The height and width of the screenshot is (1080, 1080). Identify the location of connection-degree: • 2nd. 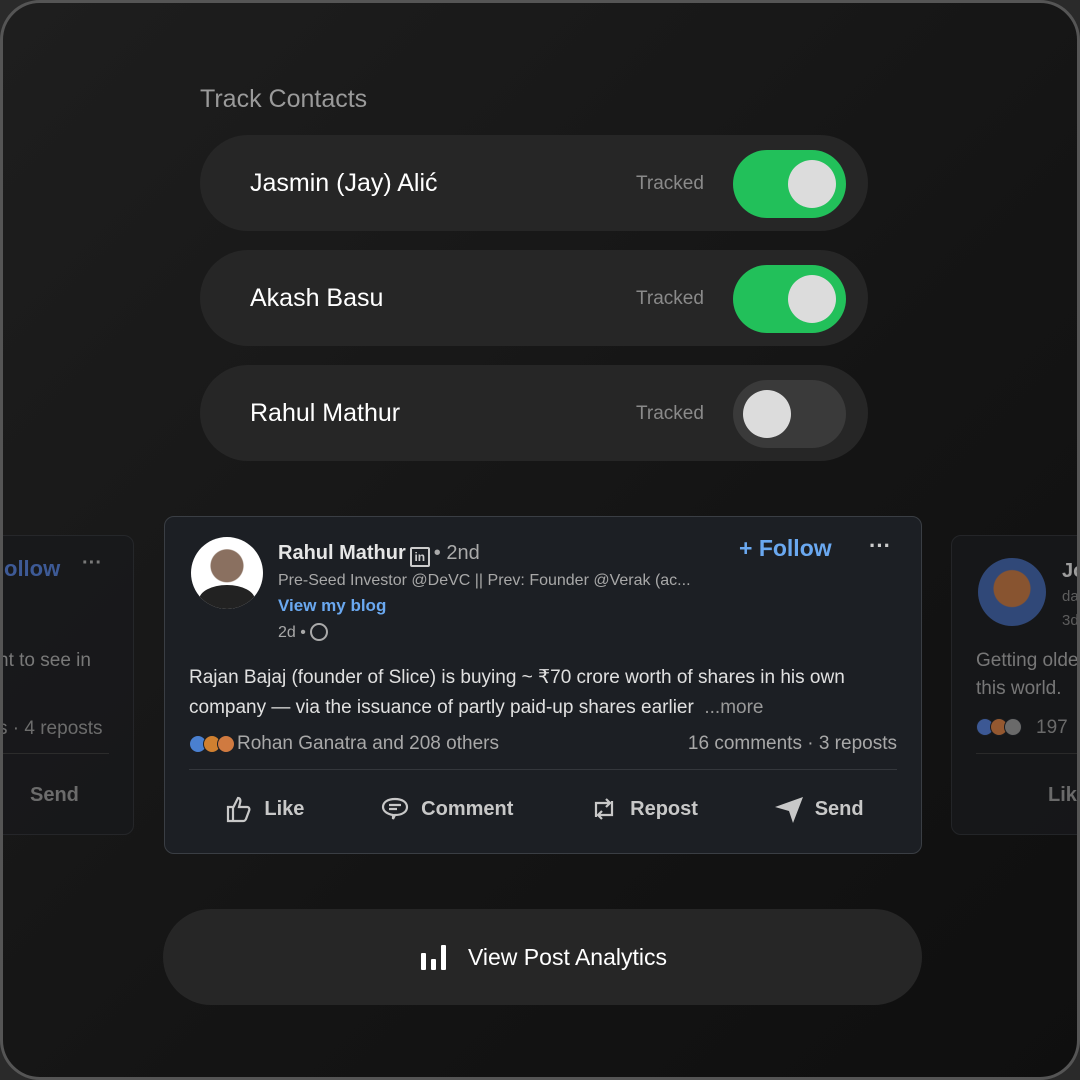
(456, 553).